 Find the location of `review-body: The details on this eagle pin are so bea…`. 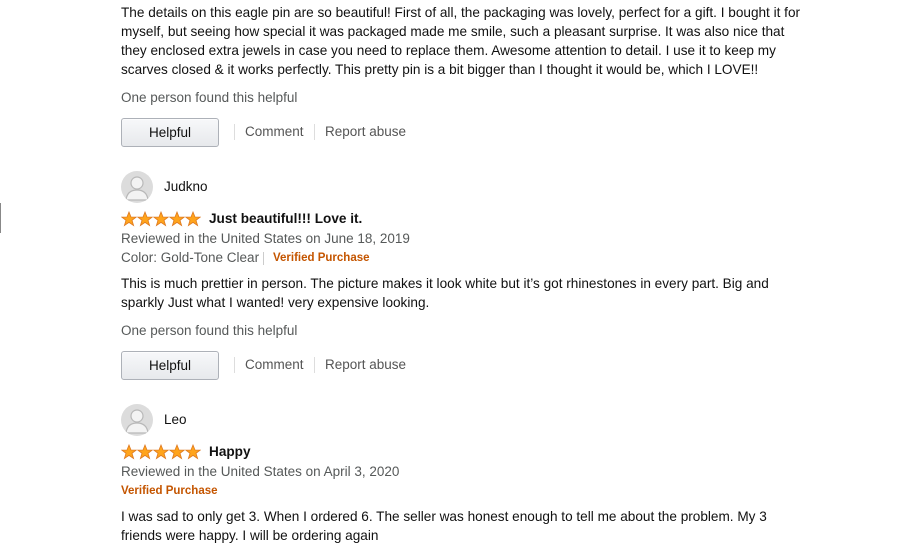

review-body: The details on this eagle pin are so bea… is located at coordinates (461, 41).